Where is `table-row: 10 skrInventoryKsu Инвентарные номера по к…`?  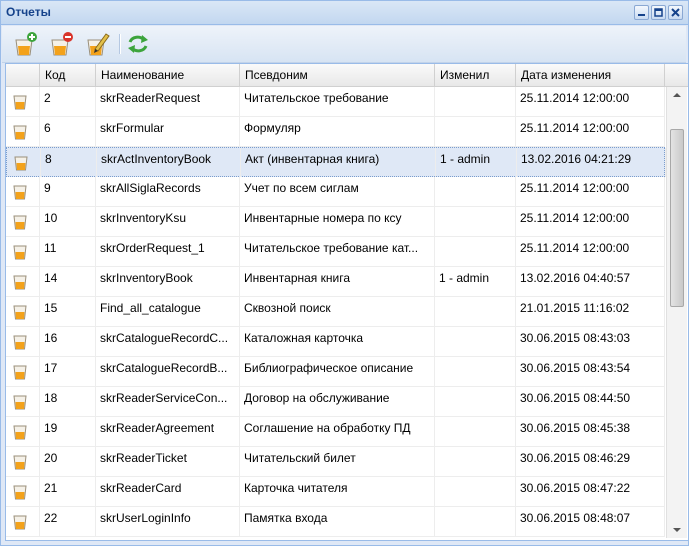
table-row: 10 skrInventoryKsu Инвентарные номера по к… is located at coordinates (335, 222).